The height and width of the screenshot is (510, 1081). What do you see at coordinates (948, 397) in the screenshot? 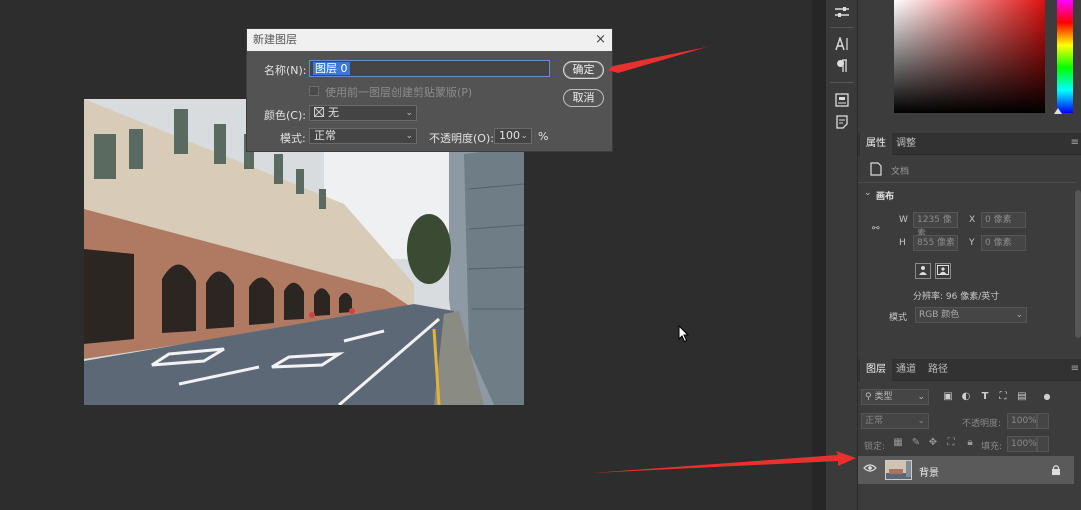
I see `filter-pixel-icon: ▣` at bounding box center [948, 397].